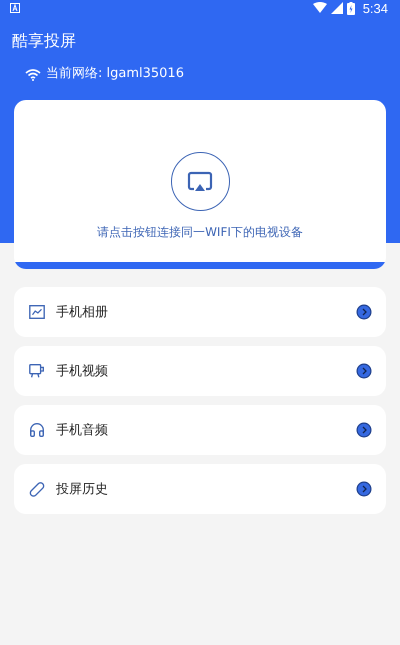 The image size is (400, 645). Describe the element at coordinates (44, 41) in the screenshot. I see `app-title: 酷享投屏` at that location.